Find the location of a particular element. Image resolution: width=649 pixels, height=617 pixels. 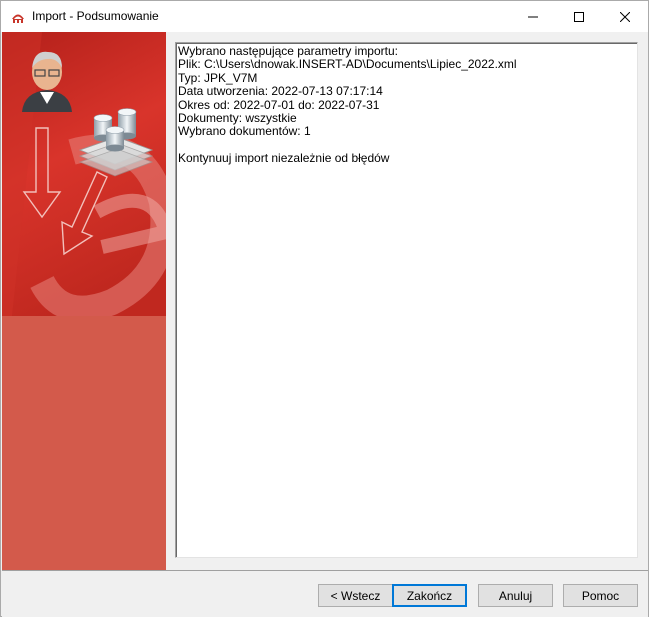

minimize-button is located at coordinates (533, 16).